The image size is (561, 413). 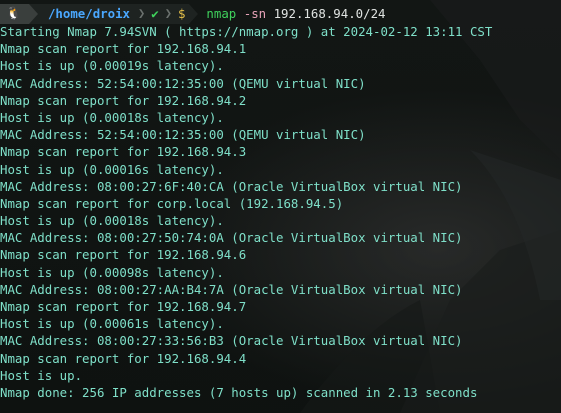 I want to click on output-line: Host is up (0.00098s latency)., so click(x=112, y=272).